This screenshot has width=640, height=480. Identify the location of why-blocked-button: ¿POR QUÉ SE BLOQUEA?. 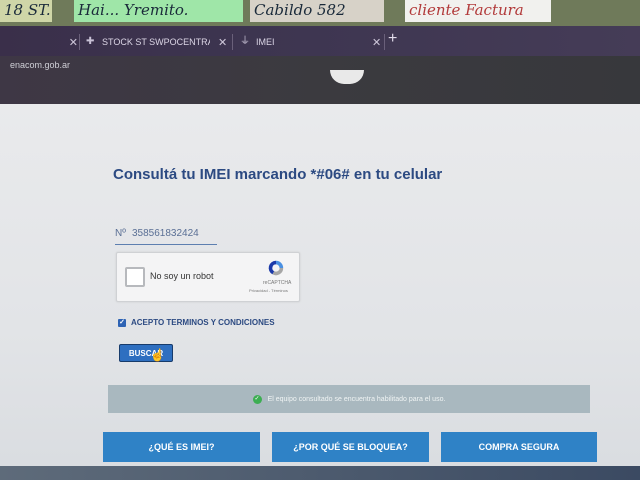
(350, 447).